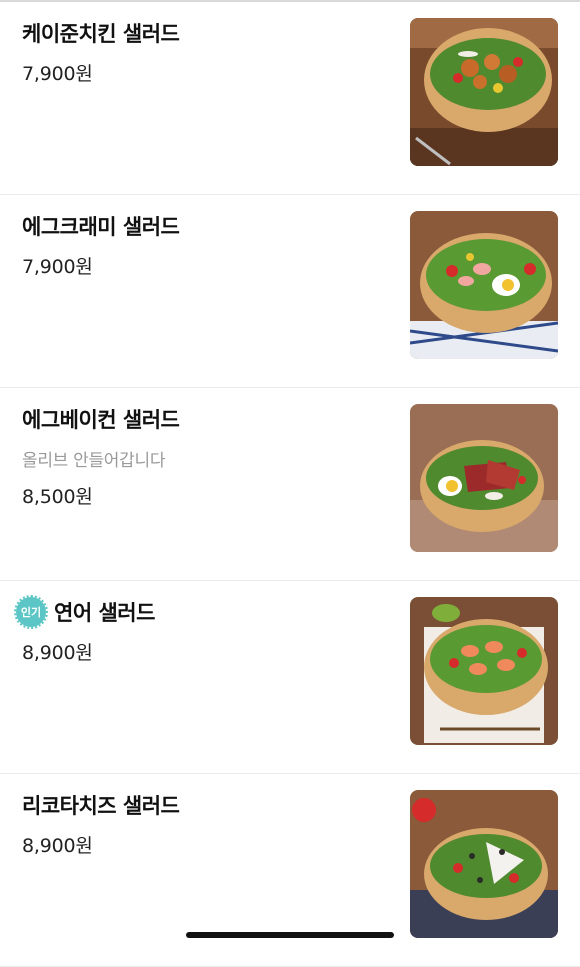 The height and width of the screenshot is (967, 580). Describe the element at coordinates (198, 630) in the screenshot. I see `menu-item-text: 인기 연어 샐러드 8,900원` at that location.